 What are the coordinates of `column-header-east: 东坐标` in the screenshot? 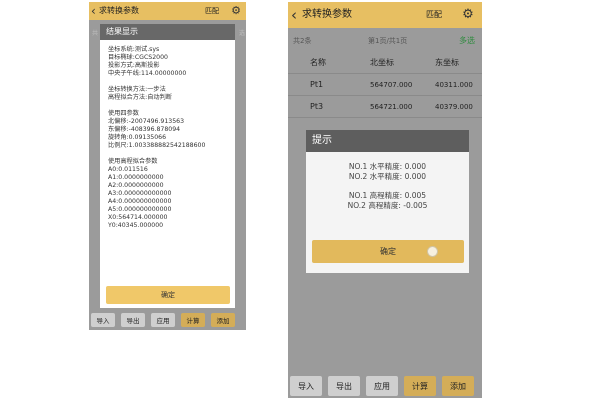 It's located at (447, 62).